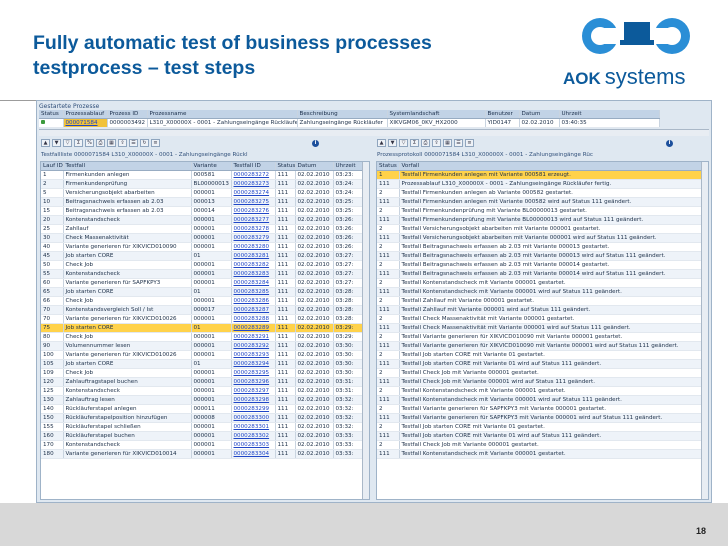 Image resolution: width=728 pixels, height=546 pixels. I want to click on test-case-header: Testfall ID, so click(253, 166).